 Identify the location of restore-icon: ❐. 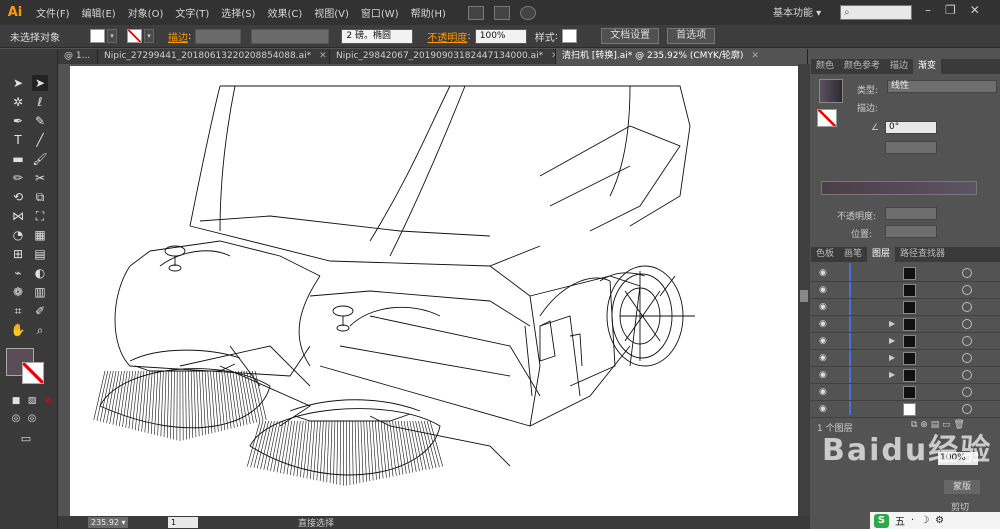
(950, 10).